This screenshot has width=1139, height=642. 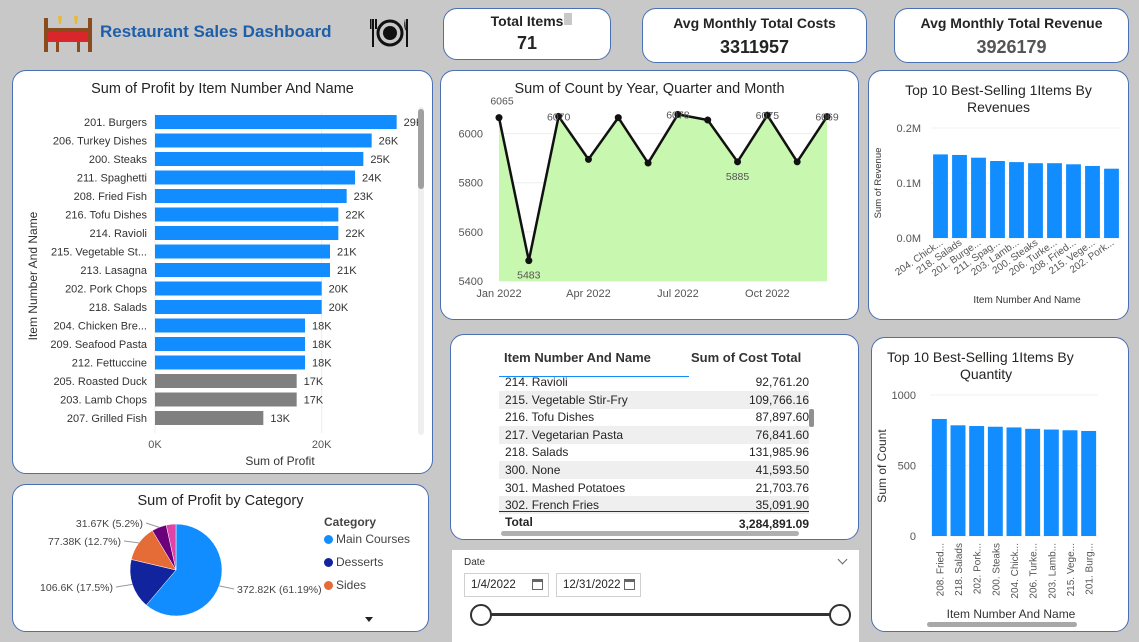 I want to click on legend-dot-icon, so click(x=328, y=562).